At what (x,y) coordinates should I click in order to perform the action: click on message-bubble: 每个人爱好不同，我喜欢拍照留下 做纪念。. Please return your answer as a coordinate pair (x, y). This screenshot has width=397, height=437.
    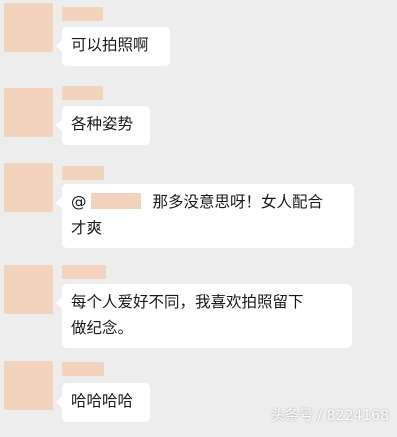
    Looking at the image, I should click on (204, 316).